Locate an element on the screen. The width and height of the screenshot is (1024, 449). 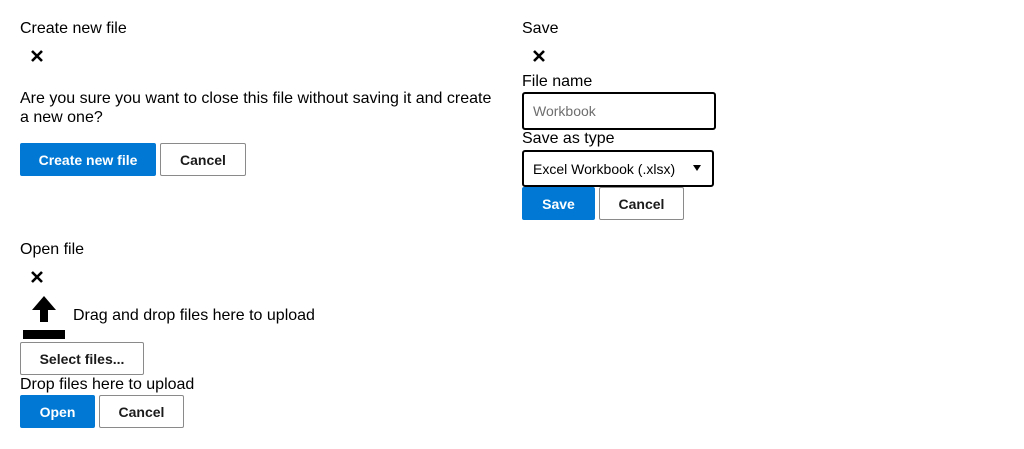
file-name-label: File name is located at coordinates (557, 81).